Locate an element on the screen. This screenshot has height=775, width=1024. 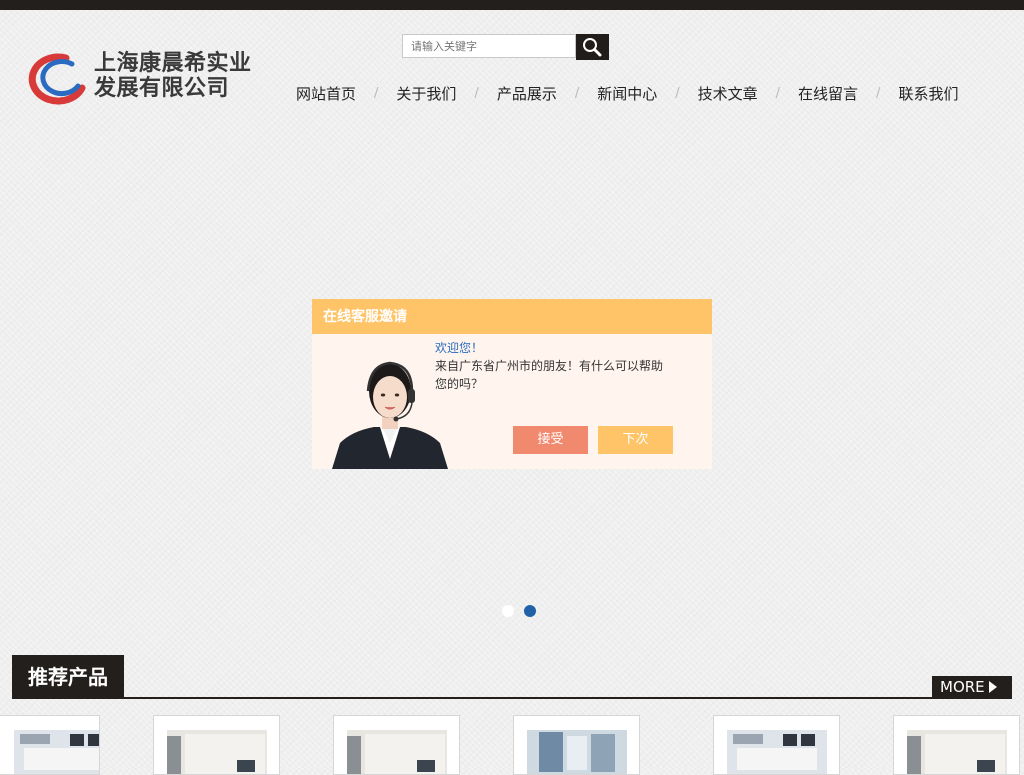
search-button is located at coordinates (592, 47).